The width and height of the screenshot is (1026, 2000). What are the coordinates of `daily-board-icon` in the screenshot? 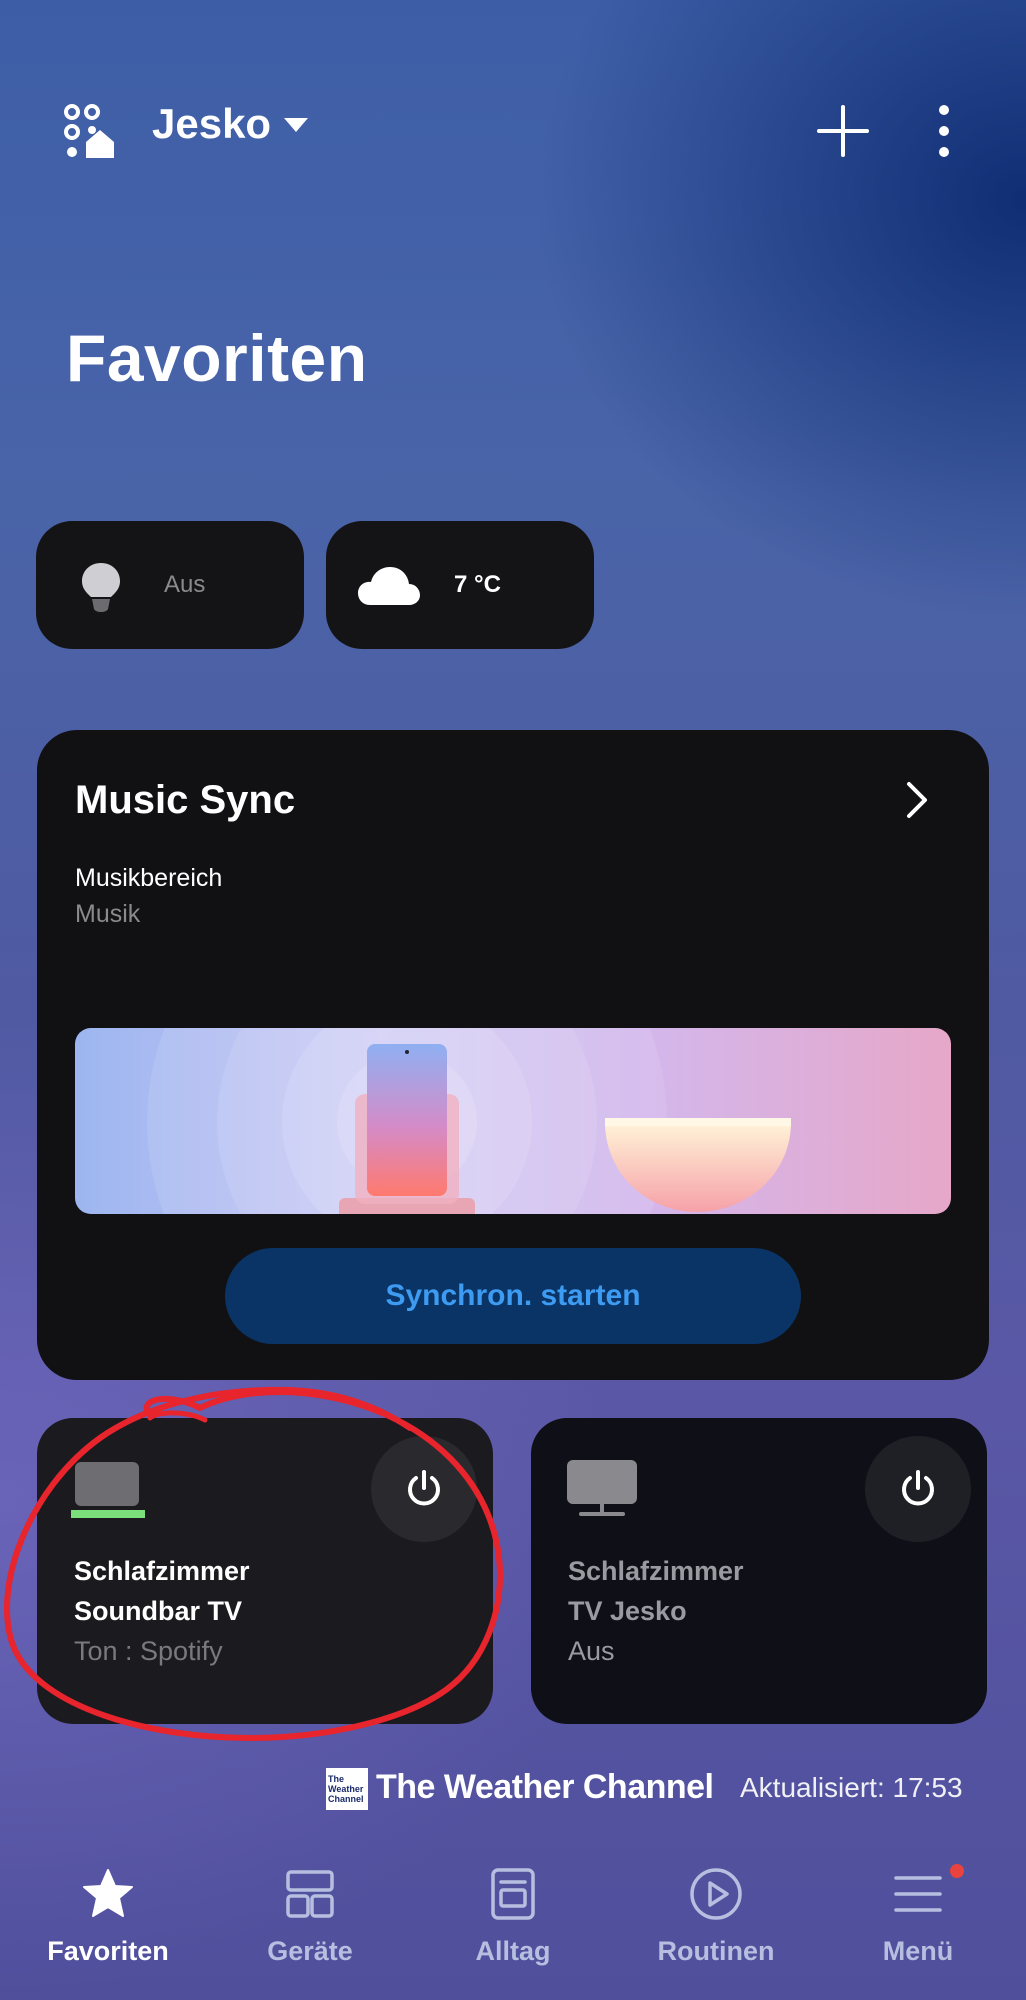 It's located at (513, 1894).